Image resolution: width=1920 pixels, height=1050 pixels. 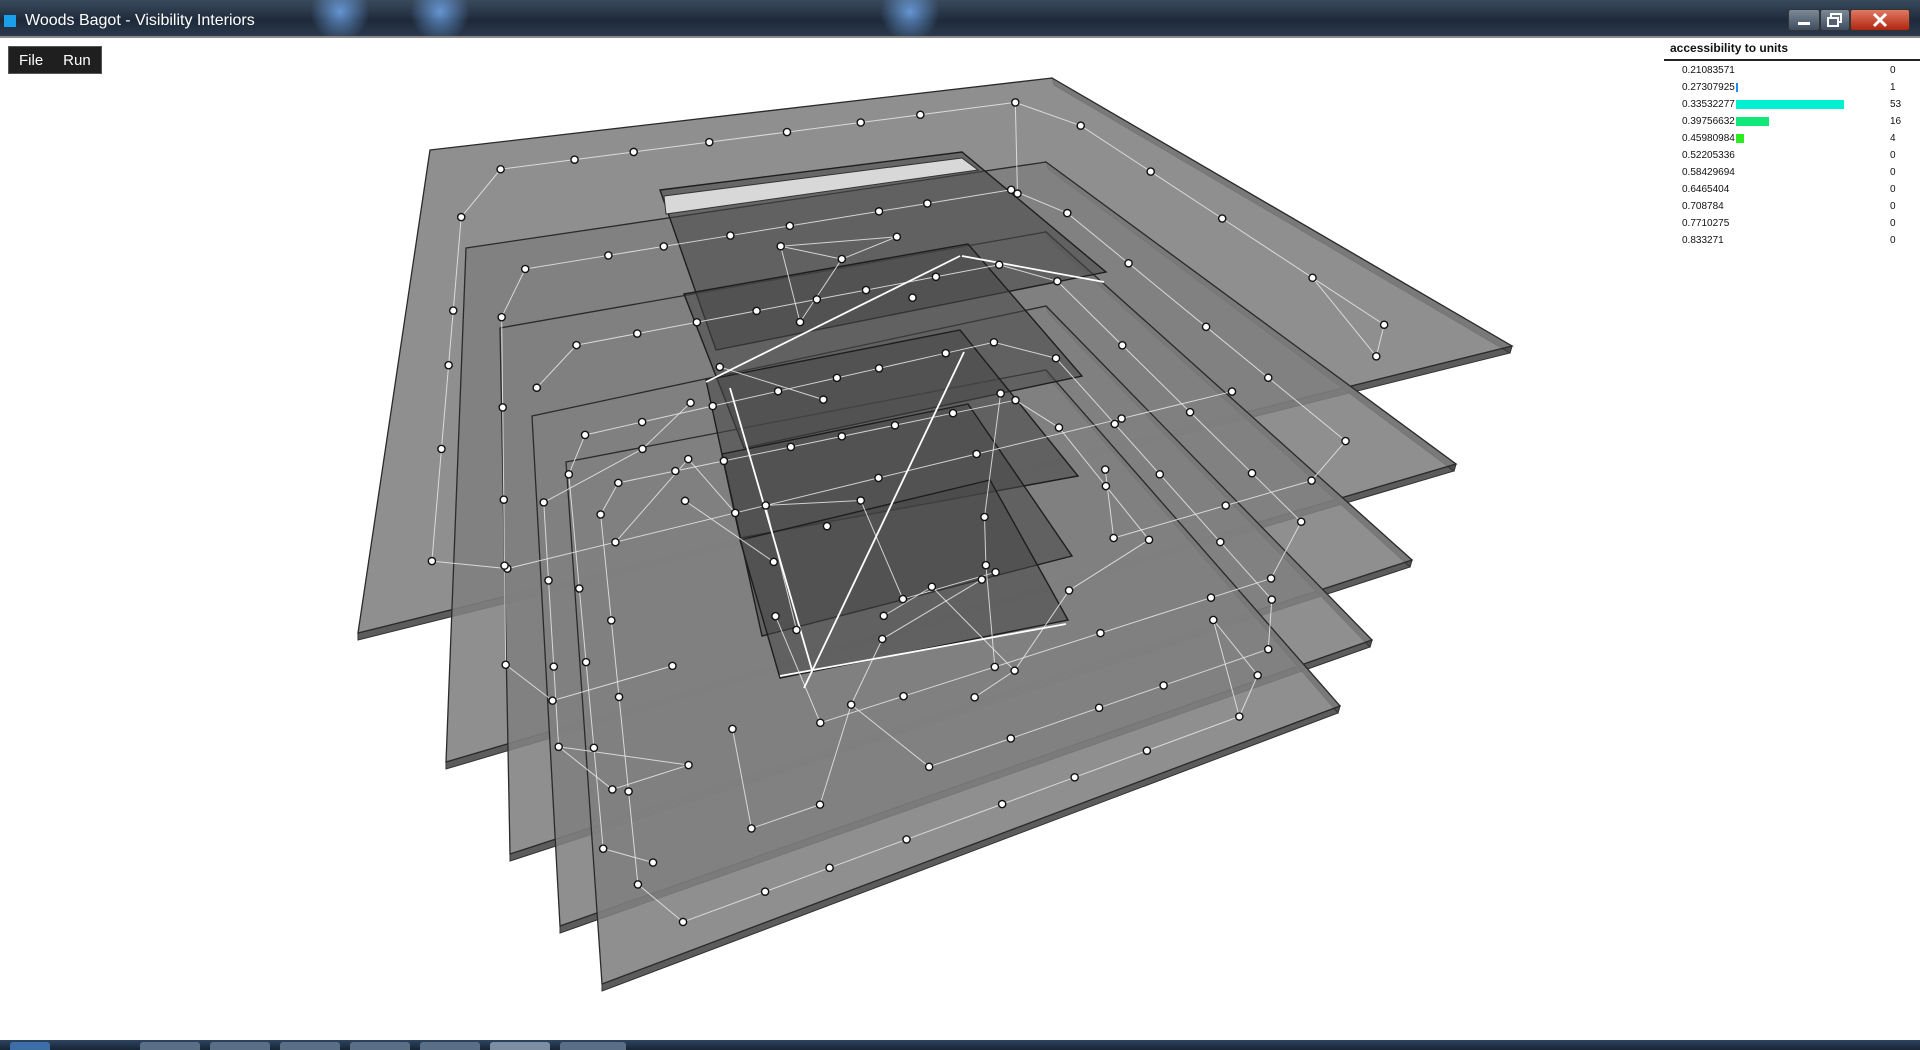 I want to click on minimize-button, so click(x=1804, y=20).